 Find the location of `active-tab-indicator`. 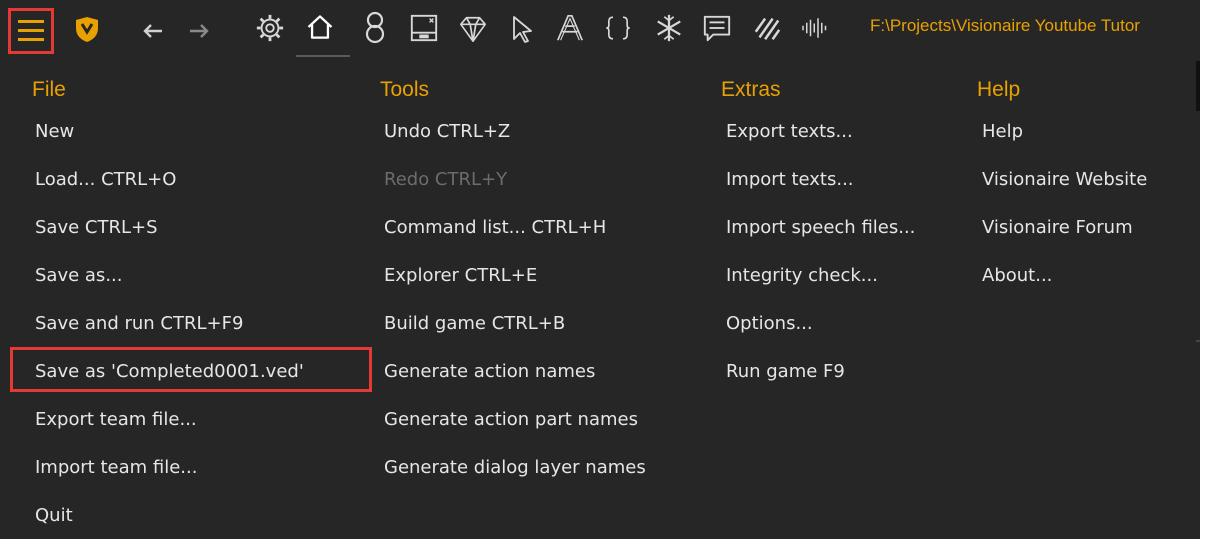

active-tab-indicator is located at coordinates (323, 56).